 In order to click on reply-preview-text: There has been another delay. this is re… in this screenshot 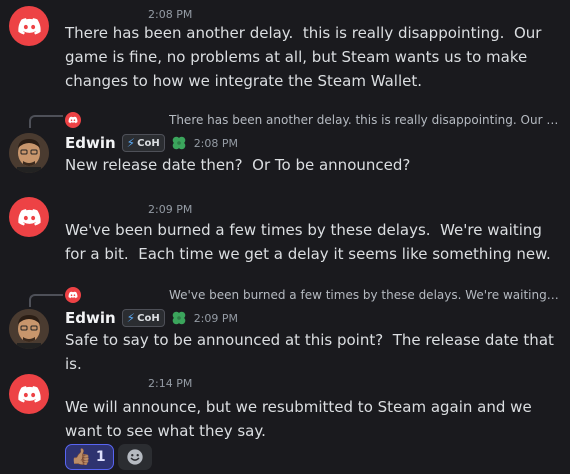, I will do `click(365, 120)`.